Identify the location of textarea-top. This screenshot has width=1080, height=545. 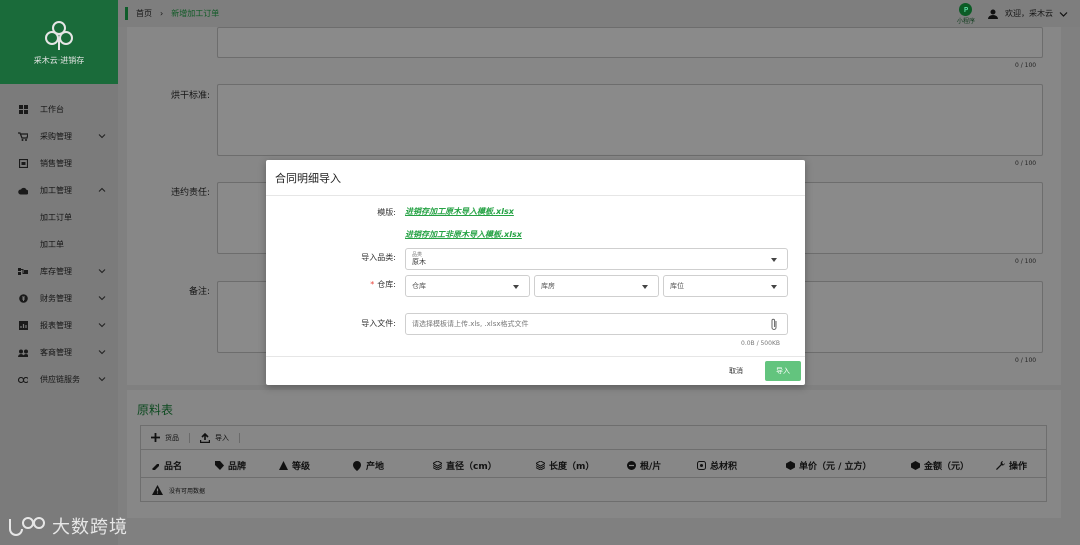
(630, 42).